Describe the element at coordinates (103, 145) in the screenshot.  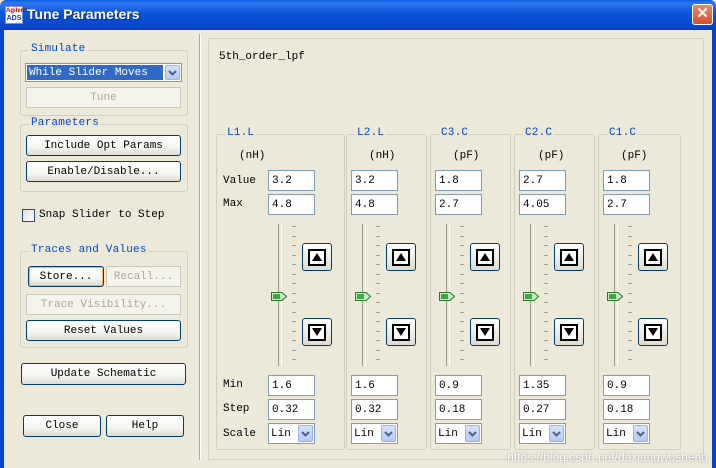
I see `include-opt-params-button: Include Opt Params` at that location.